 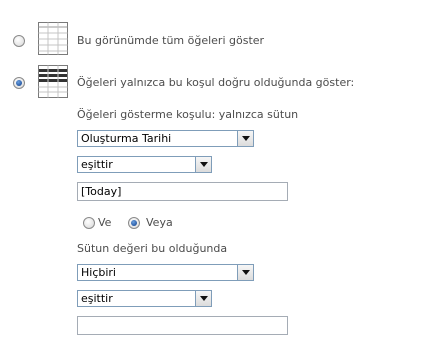 What do you see at coordinates (97, 298) in the screenshot?
I see `condition2-operator-value: eşittir` at bounding box center [97, 298].